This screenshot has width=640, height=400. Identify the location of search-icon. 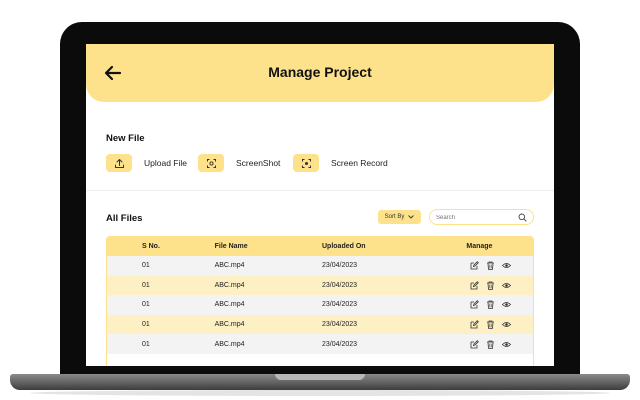
(522, 217).